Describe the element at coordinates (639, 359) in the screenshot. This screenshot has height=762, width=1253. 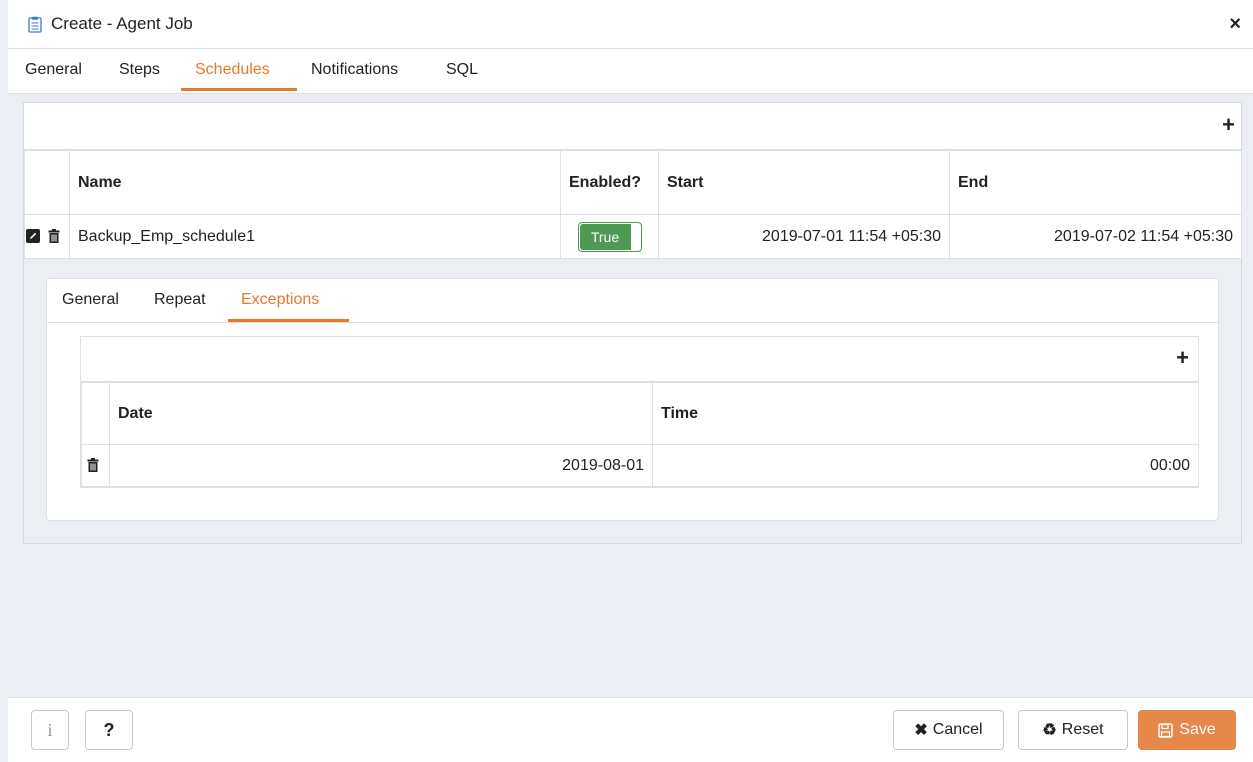
I see `exceptions-toolbar: +` at that location.